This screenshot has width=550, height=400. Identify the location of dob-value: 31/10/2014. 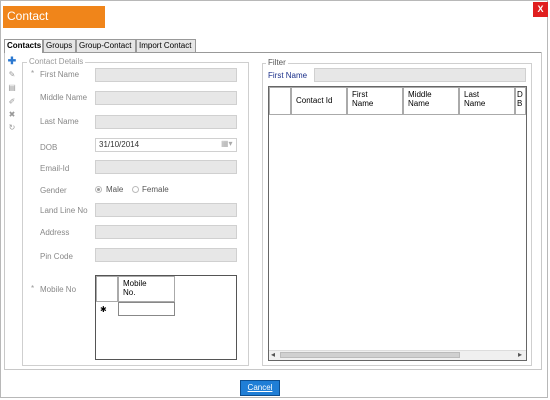
(119, 144).